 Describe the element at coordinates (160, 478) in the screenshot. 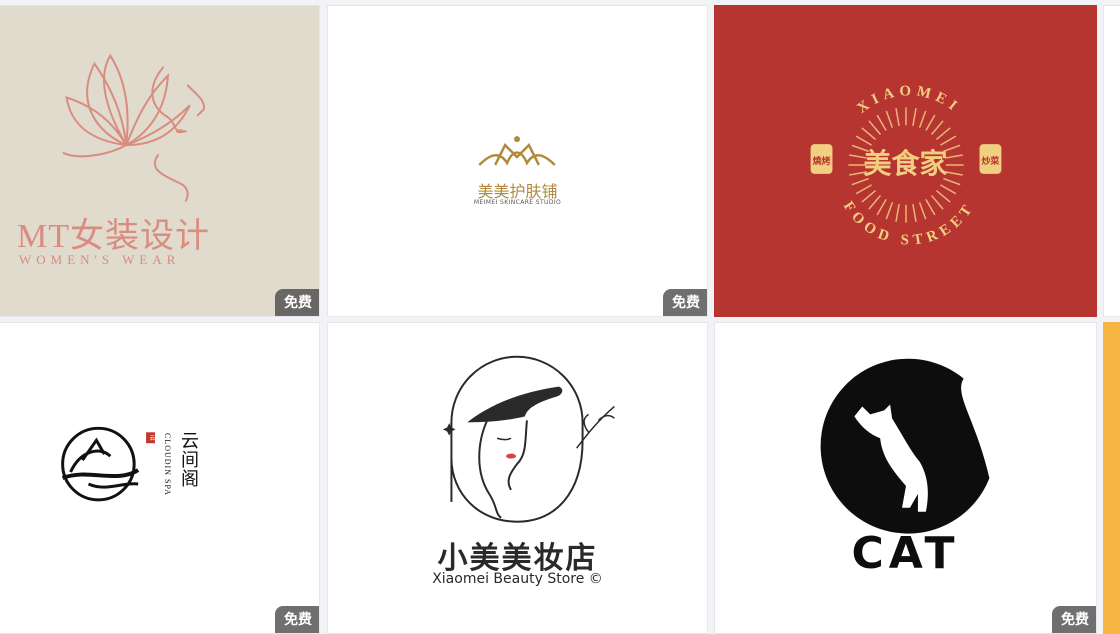

I see `template-card-cloud: 云 CLOUDIN SPA 云间阁 免费` at that location.